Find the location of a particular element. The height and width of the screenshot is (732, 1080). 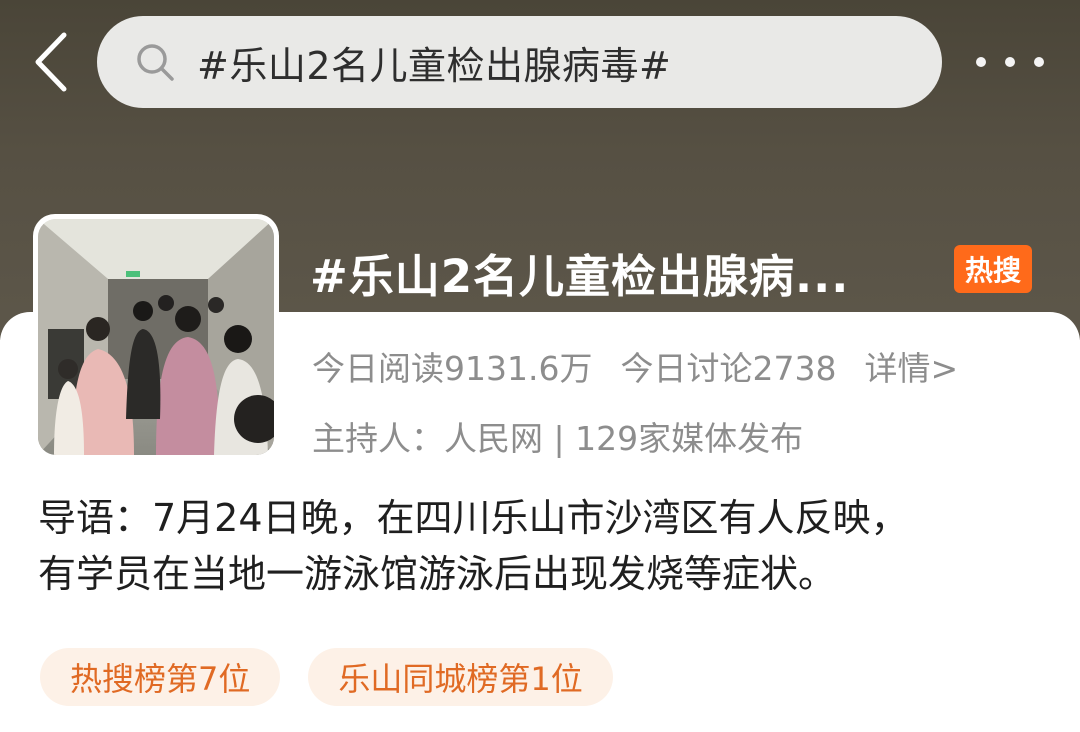

ranking-tags: 热搜榜第7位 乐山同城榜第1位 is located at coordinates (340, 677).